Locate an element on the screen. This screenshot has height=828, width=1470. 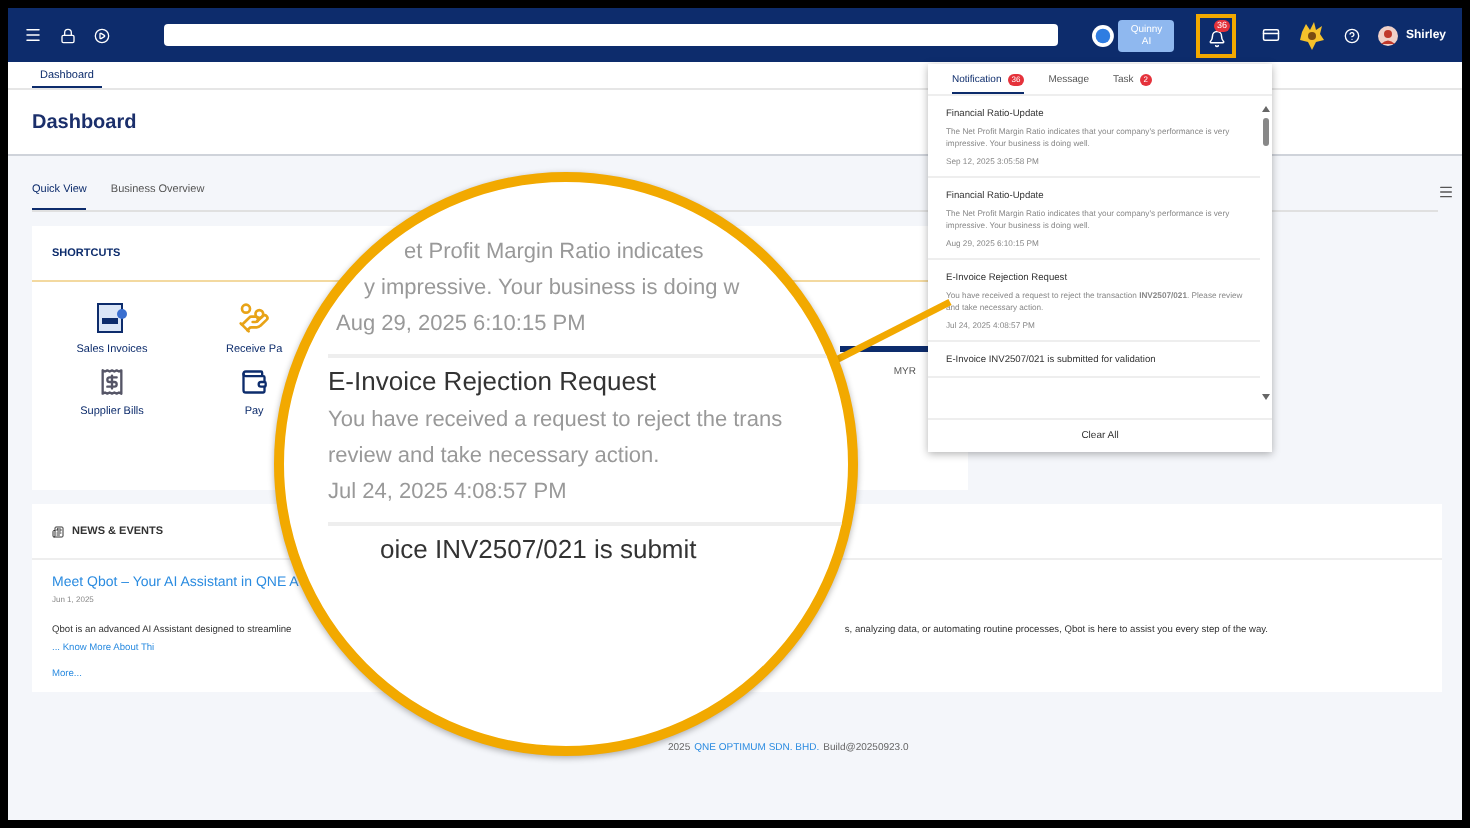
newspaper-icon is located at coordinates (58, 531).